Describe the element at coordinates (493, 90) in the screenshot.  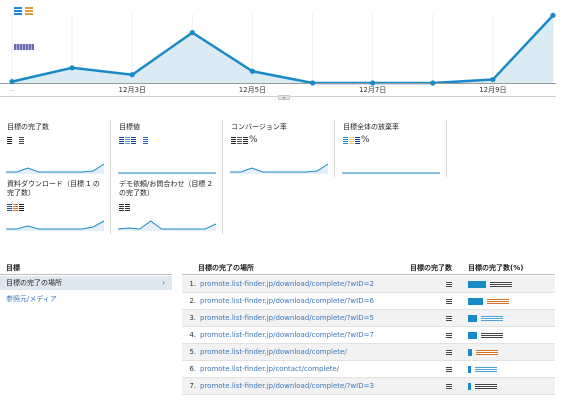
I see `x-axis-tick-label: 12月9日` at that location.